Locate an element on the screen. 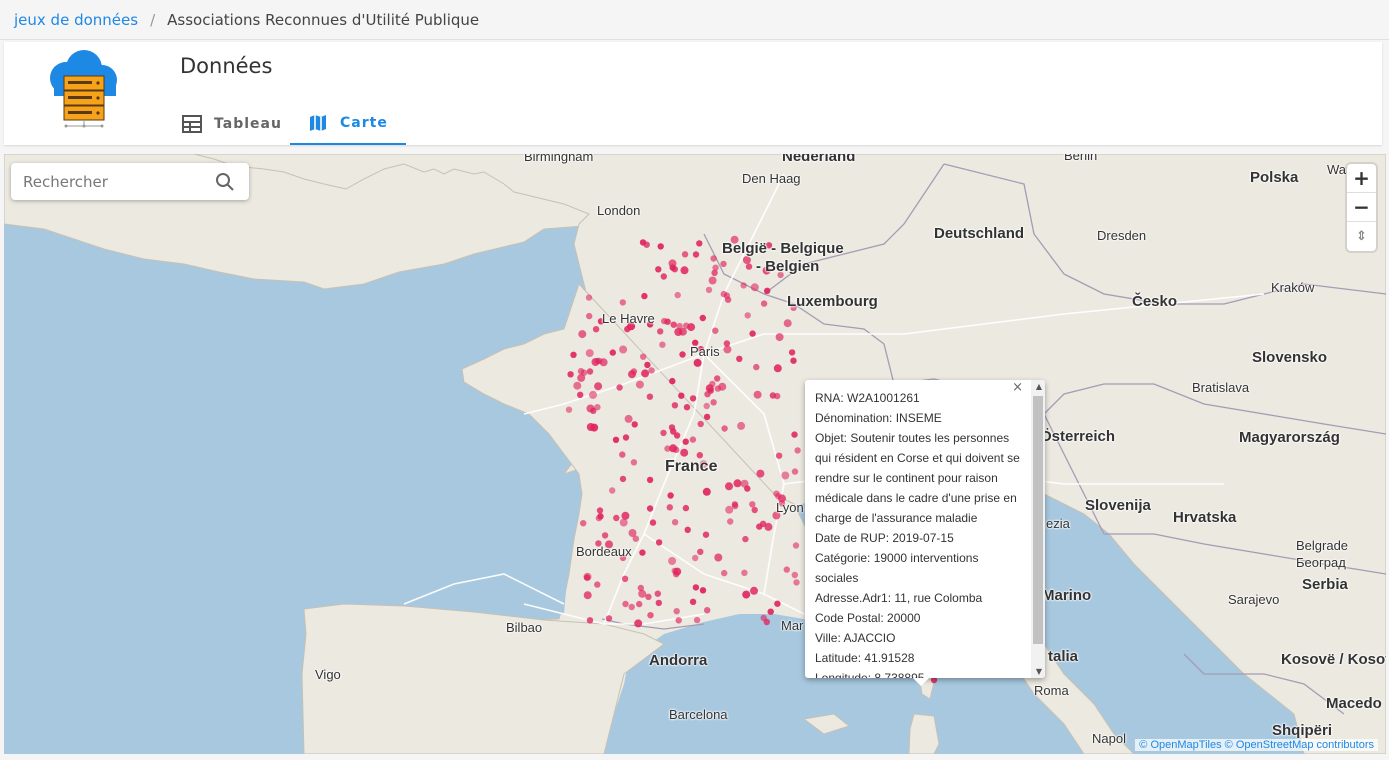 This screenshot has height=760, width=1389. popup-close-button: × is located at coordinates (1017, 387).